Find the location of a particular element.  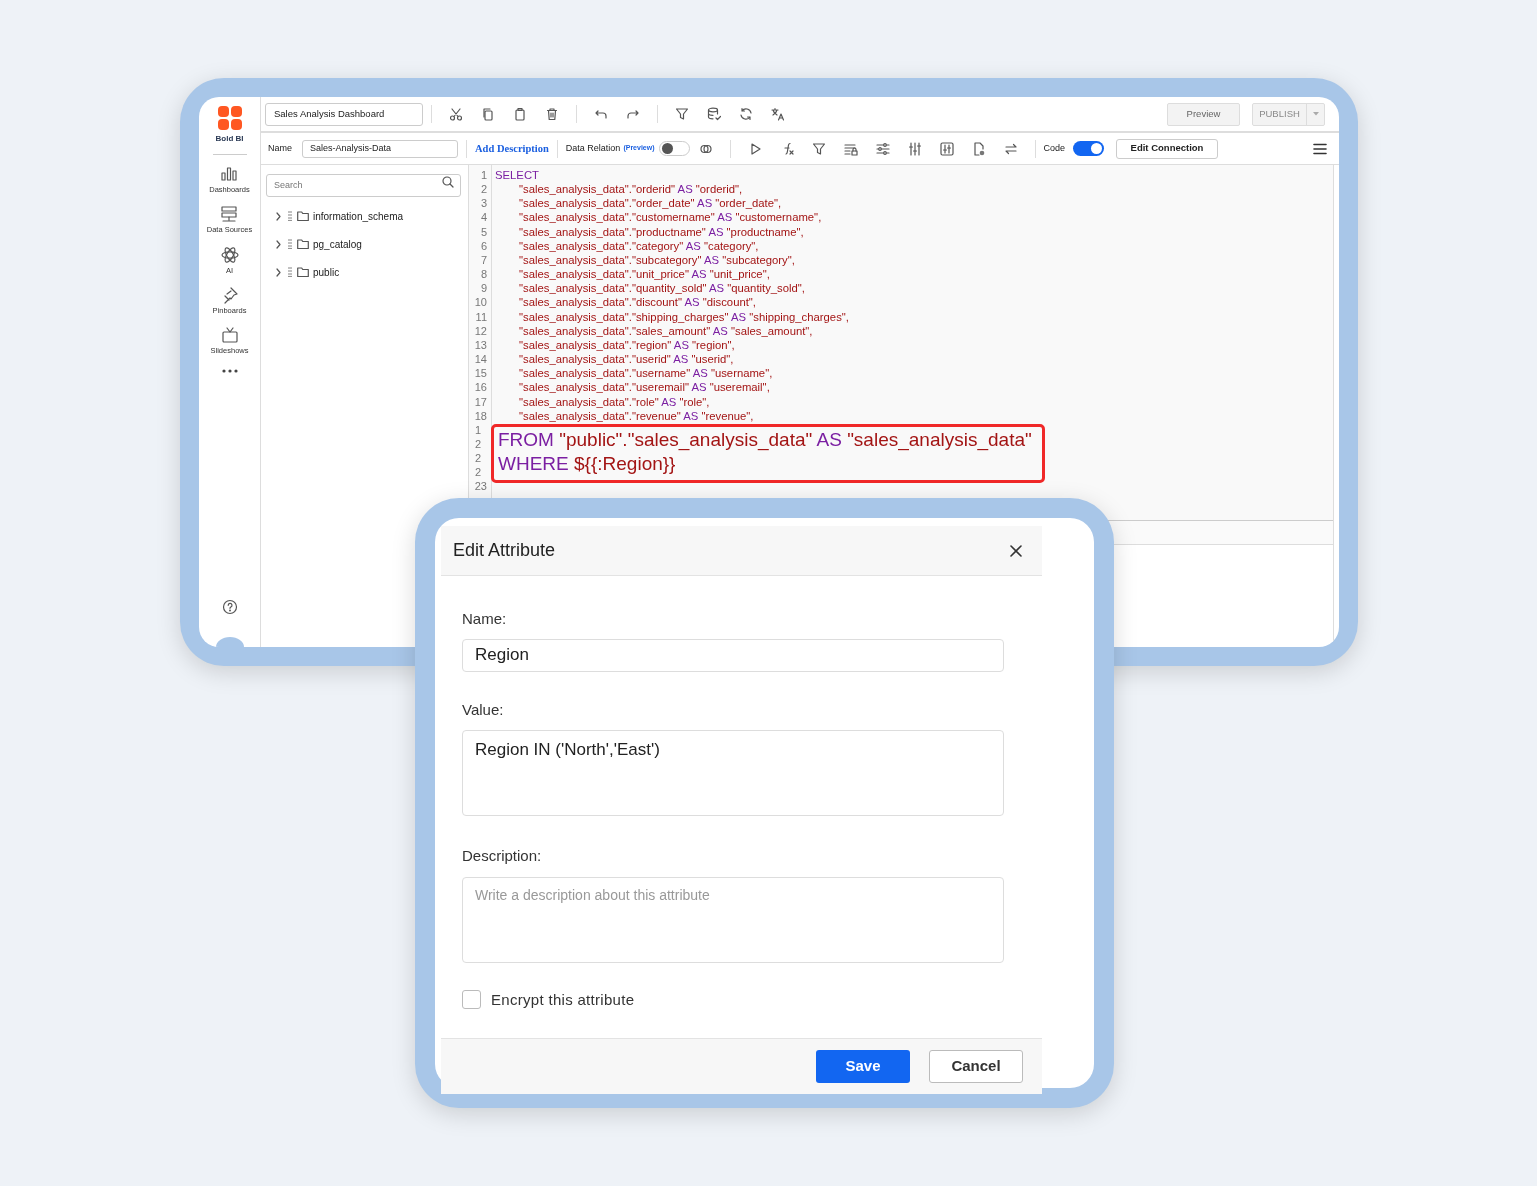

atom-icon is located at coordinates (229, 254).